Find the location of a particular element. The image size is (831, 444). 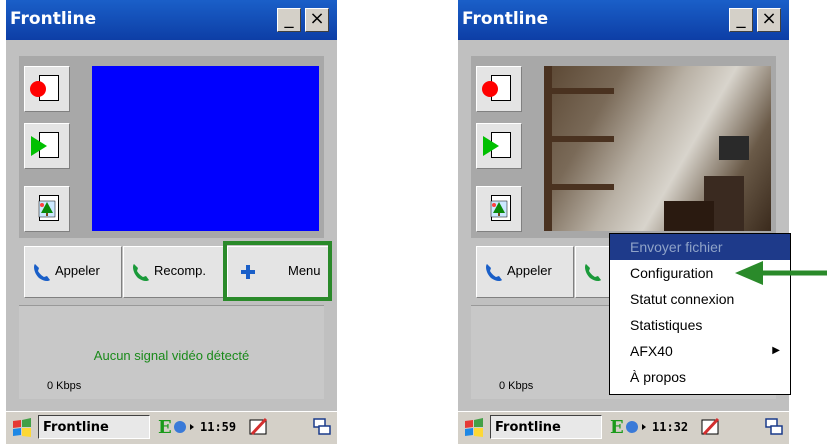

menu-item-label: Envoyer fichier is located at coordinates (676, 247).